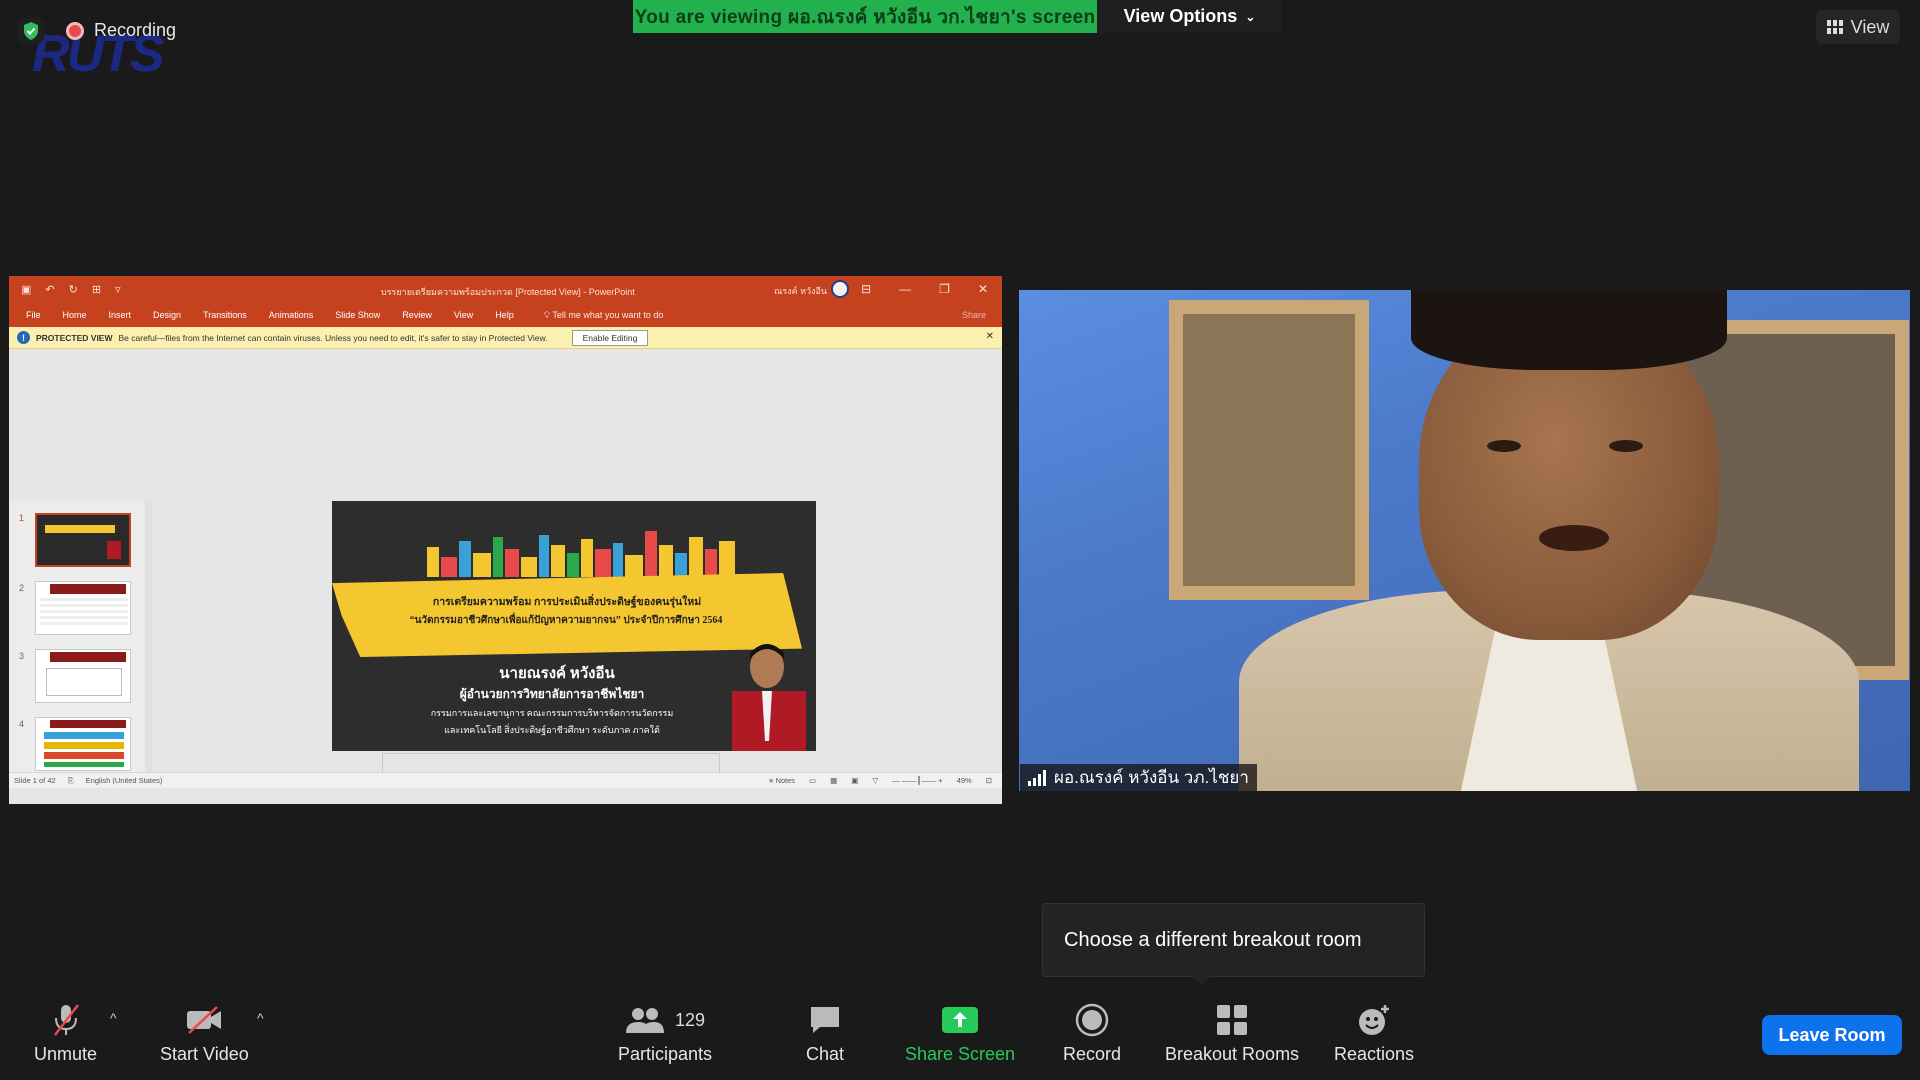 The image size is (1920, 1080). Describe the element at coordinates (1151, 777) in the screenshot. I see `participant-name: ผอ.ณรงค์ หวังอีน วภ.ไชยา` at that location.